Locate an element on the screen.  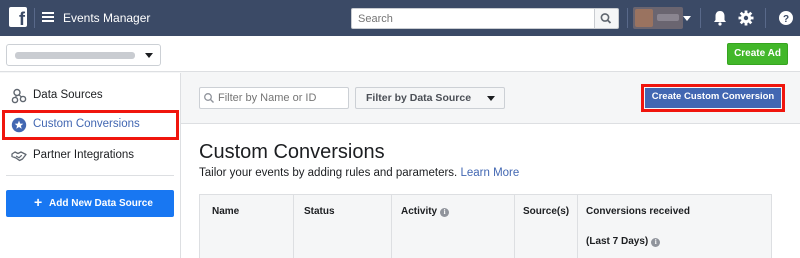
filter-by-data-source-select: Filter by Data Source is located at coordinates (430, 98).